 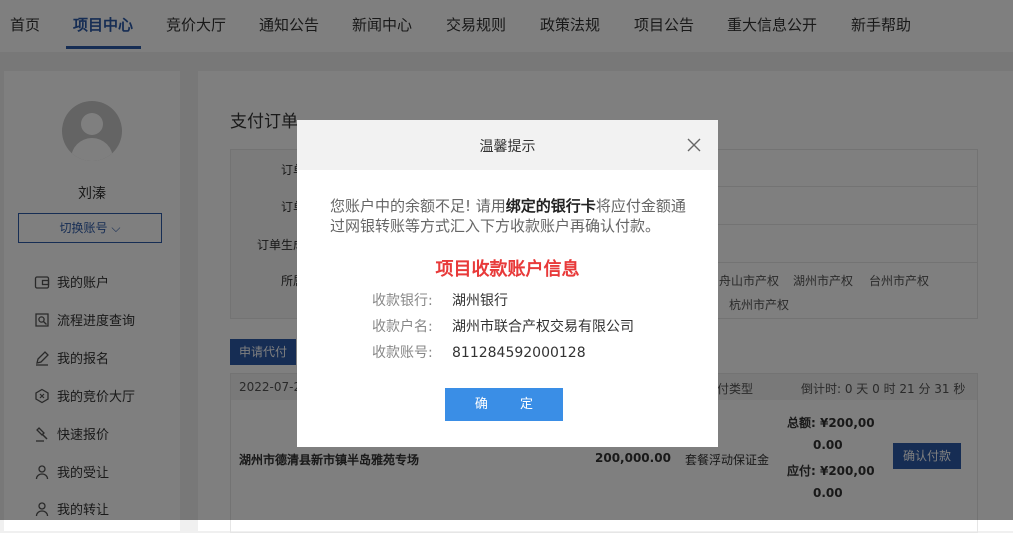 I want to click on account-name-row: 收款户名: 湖州市联合产权交易有限公司, so click(x=503, y=326).